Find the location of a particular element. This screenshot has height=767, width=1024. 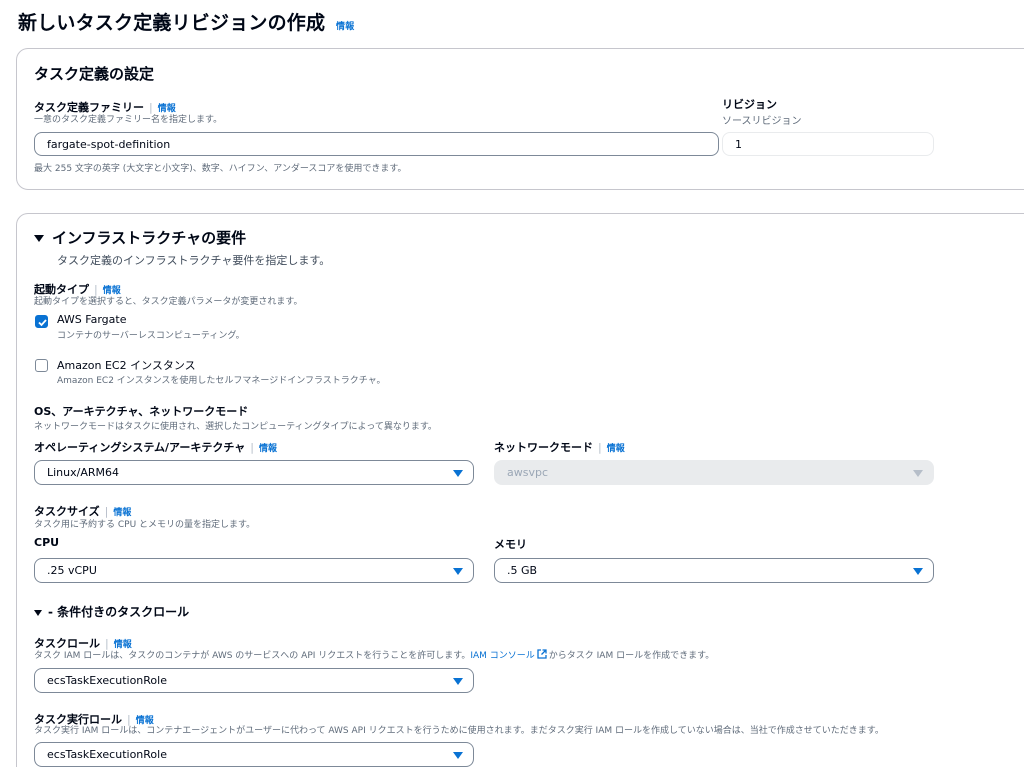

os-label: オペレーティングシステム/アーキテクチャ is located at coordinates (140, 447).